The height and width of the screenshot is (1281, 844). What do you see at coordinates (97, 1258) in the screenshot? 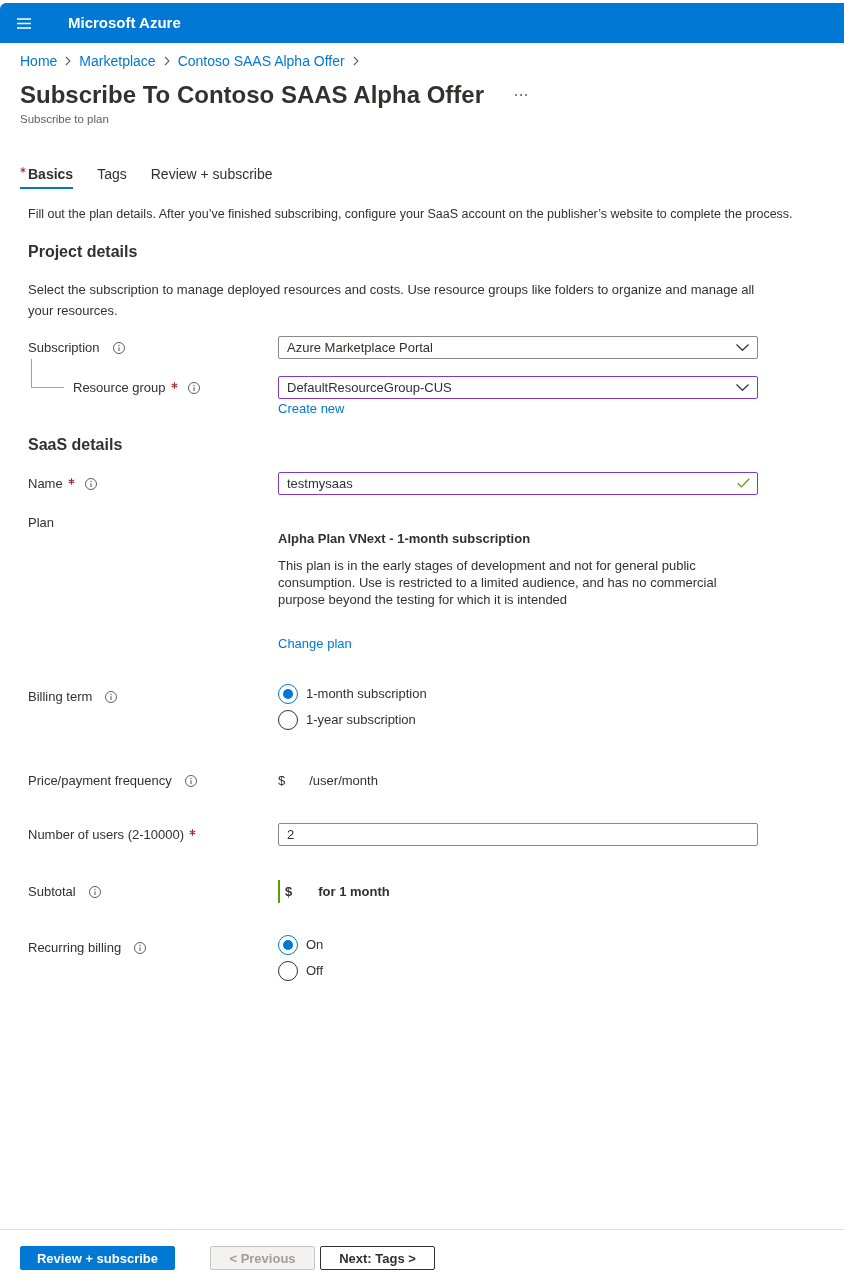
I see `footer-button: Review + subscribe` at bounding box center [97, 1258].